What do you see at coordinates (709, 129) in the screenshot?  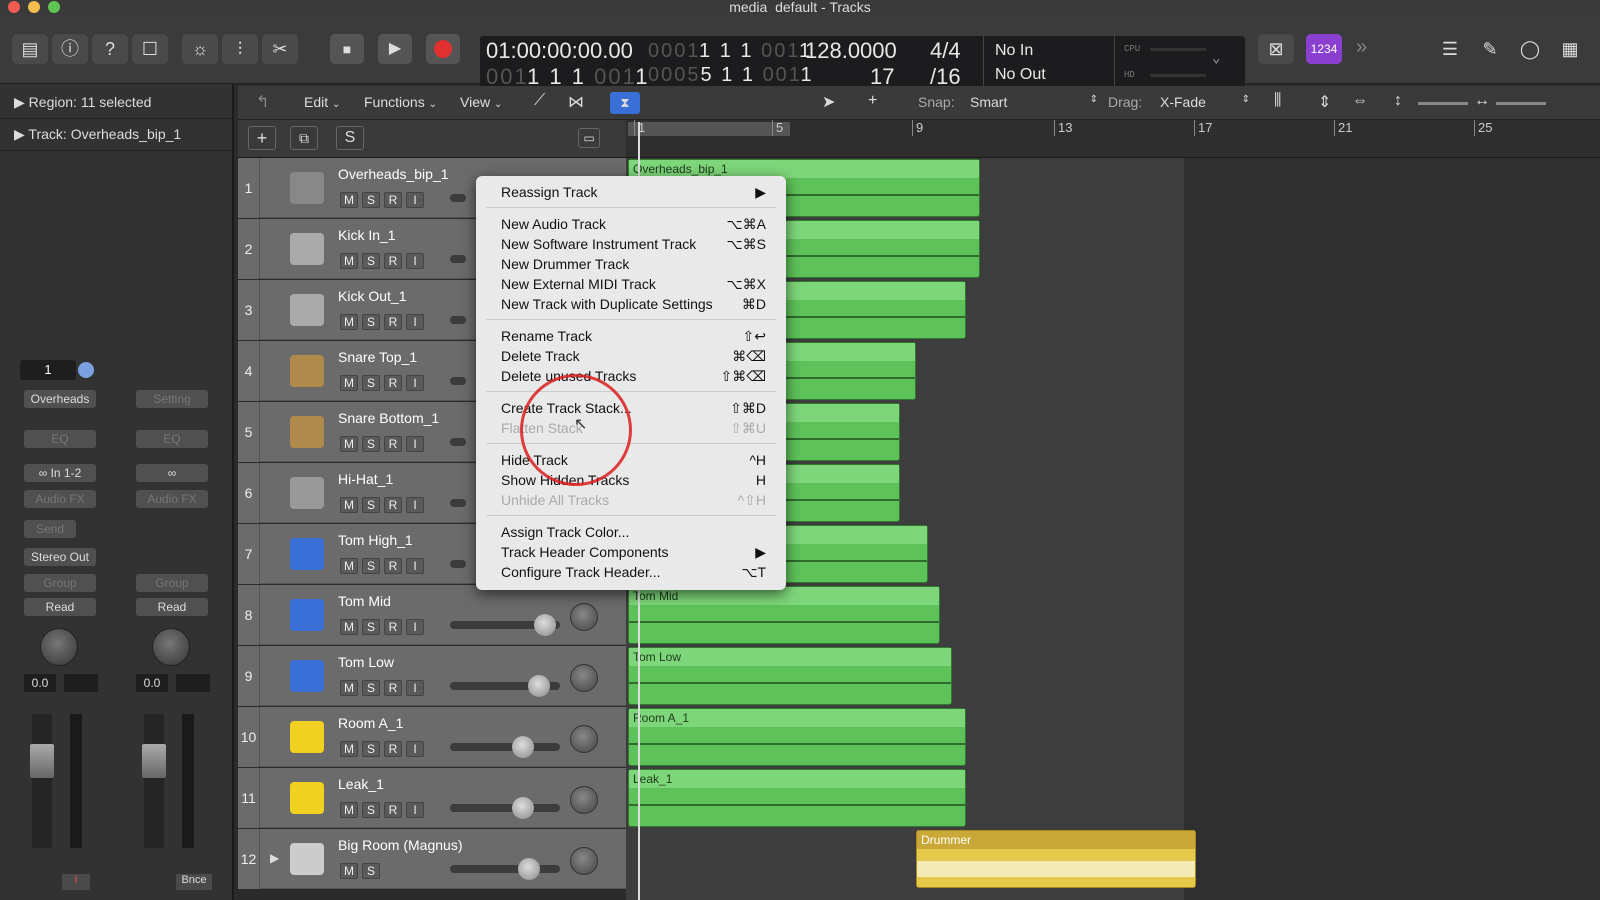 I see `cycle-area` at bounding box center [709, 129].